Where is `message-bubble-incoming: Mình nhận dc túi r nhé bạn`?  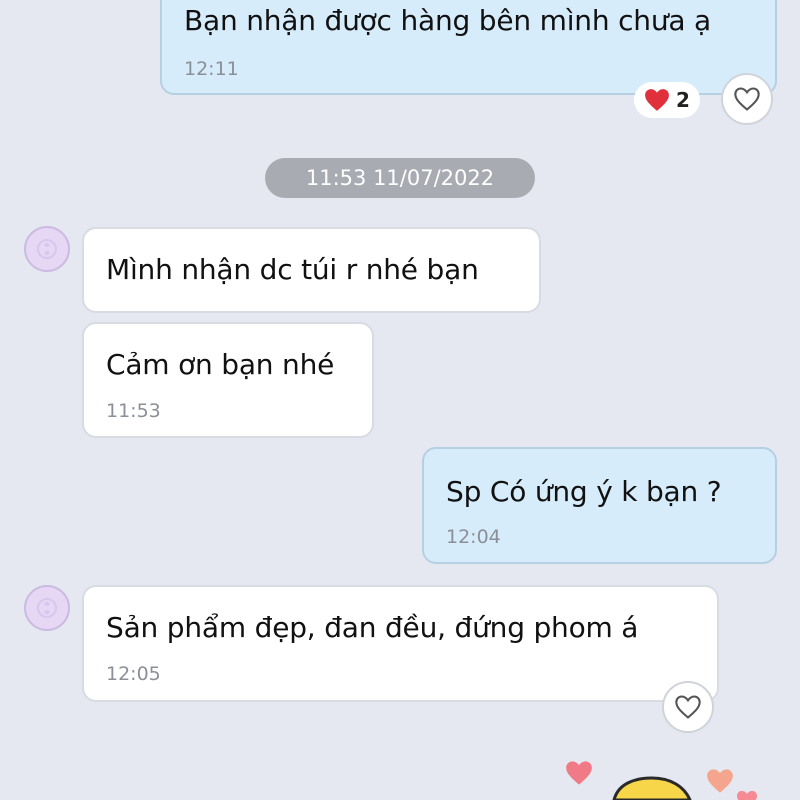
message-bubble-incoming: Mình nhận dc túi r nhé bạn is located at coordinates (311, 270).